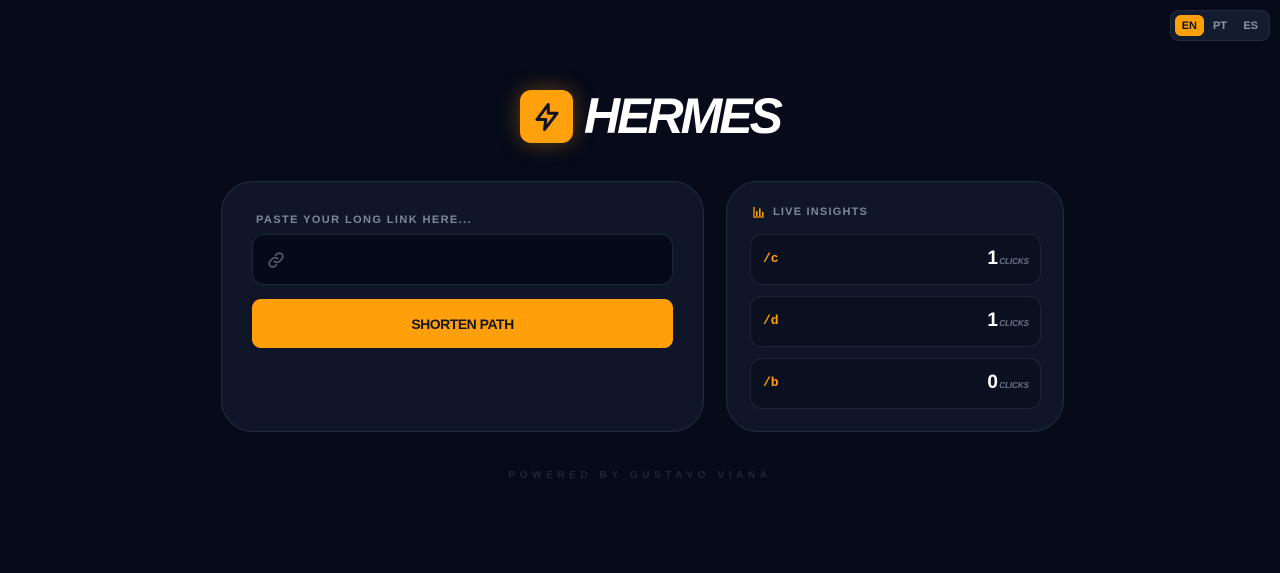  Describe the element at coordinates (546, 116) in the screenshot. I see `lightning-bolt-icon` at that location.